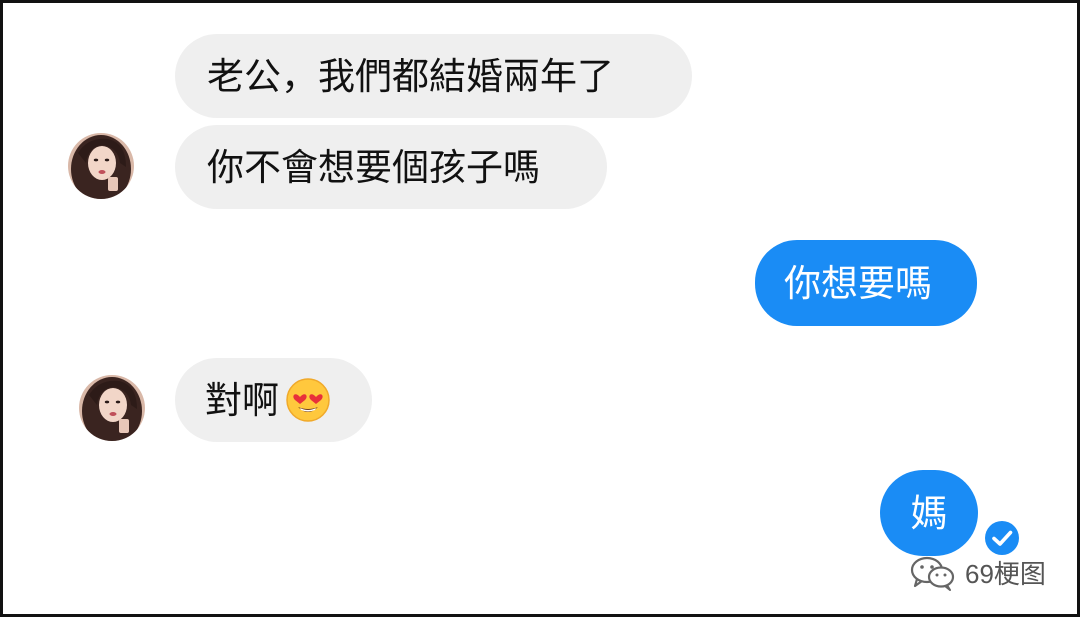 The image size is (1080, 617). What do you see at coordinates (373, 167) in the screenshot?
I see `message-text: 你不會想要個孩子嗎` at bounding box center [373, 167].